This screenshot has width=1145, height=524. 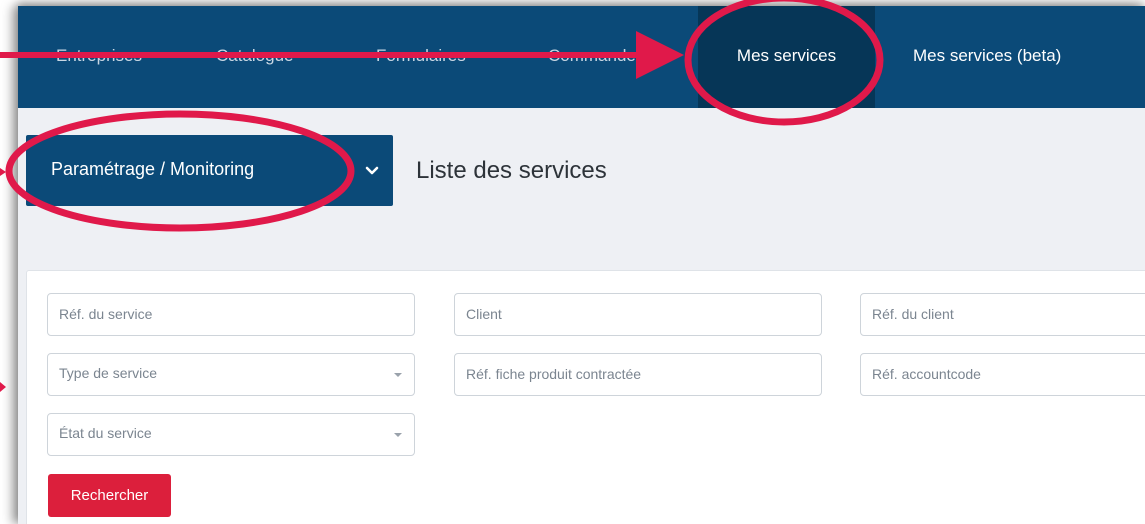 What do you see at coordinates (1002, 314) in the screenshot?
I see `client-ref-field: Réf. du client` at bounding box center [1002, 314].